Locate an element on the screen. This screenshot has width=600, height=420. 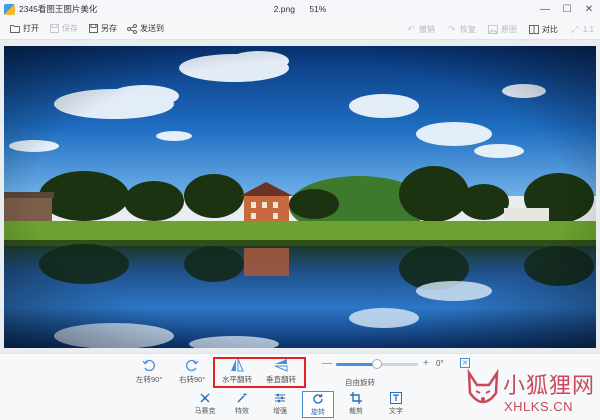
save-as-button: 另存 is located at coordinates (102, 28).